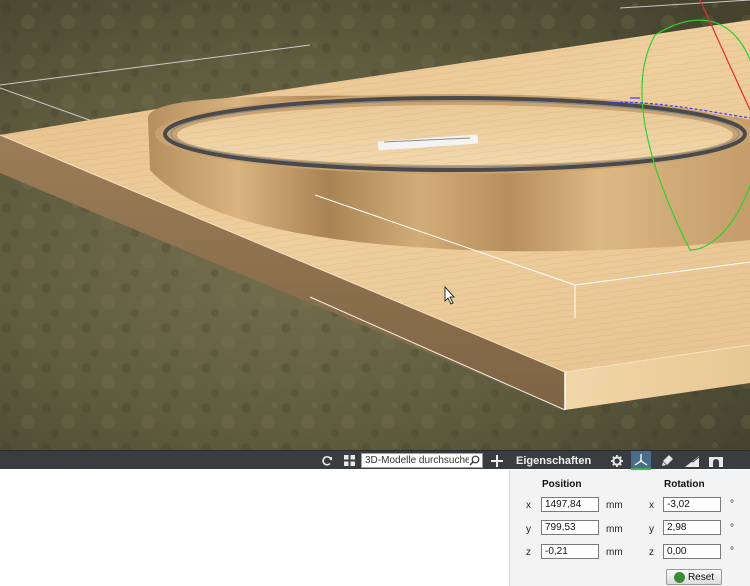 Image resolution: width=750 pixels, height=586 pixels. I want to click on plus-icon, so click(497, 460).